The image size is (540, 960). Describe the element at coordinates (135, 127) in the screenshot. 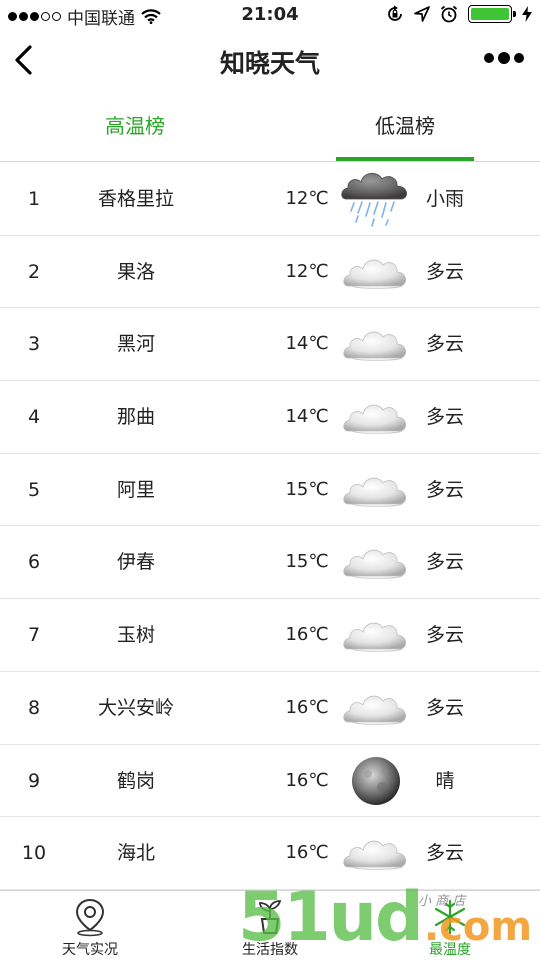

I see `tab-high-temperature: 高温榜` at that location.